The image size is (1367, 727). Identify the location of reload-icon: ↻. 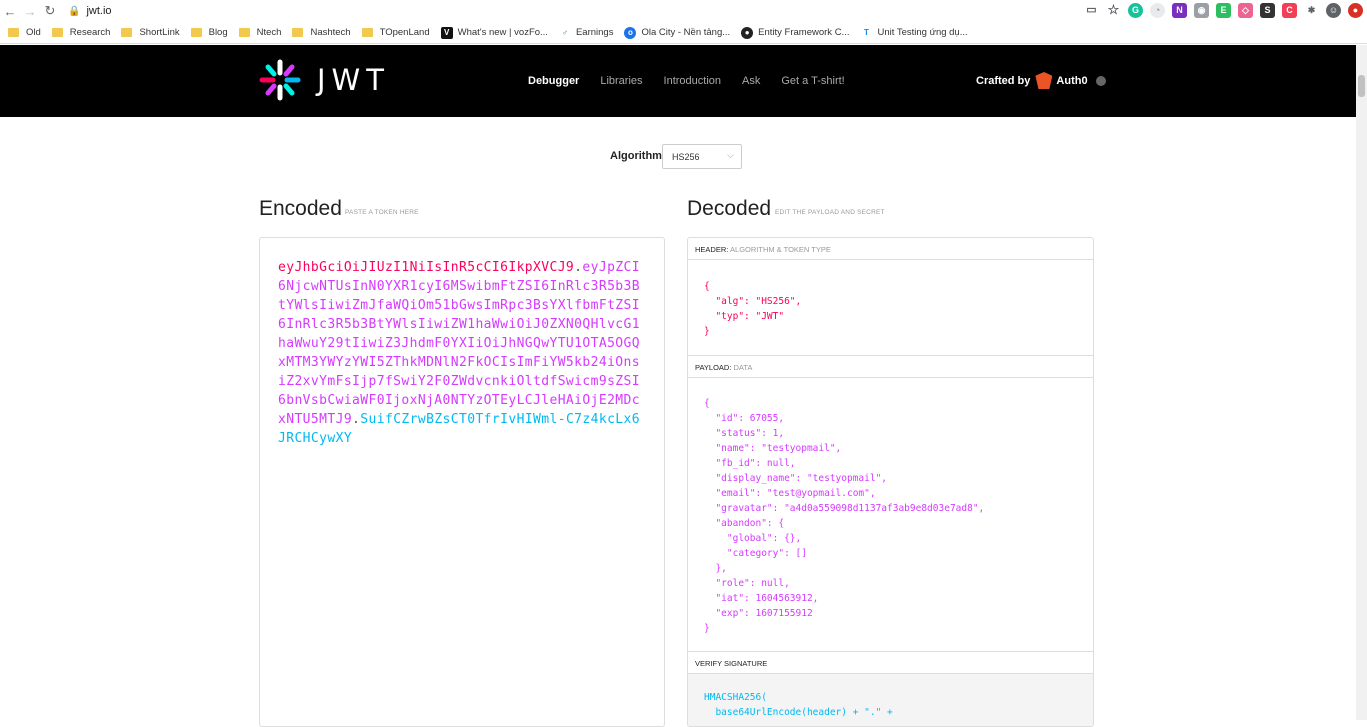
(50, 11).